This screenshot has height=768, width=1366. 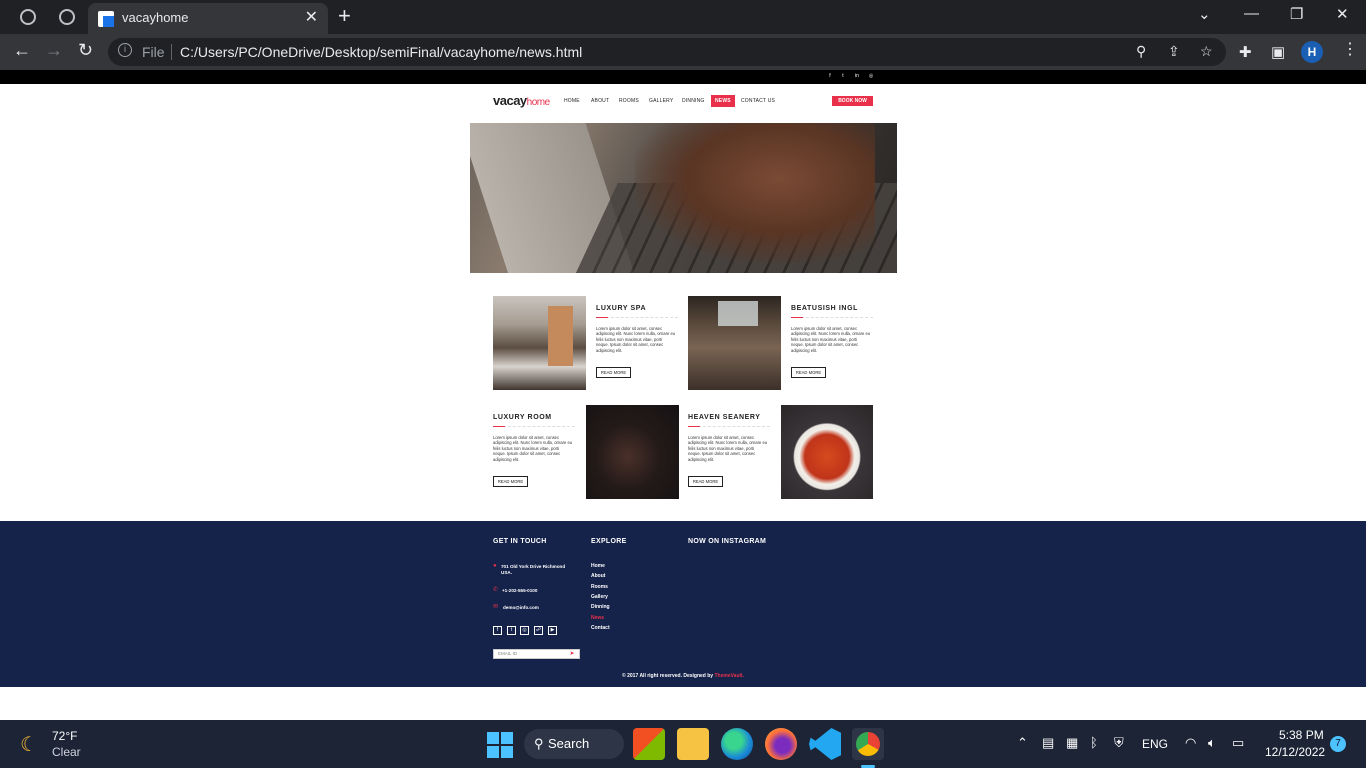 What do you see at coordinates (737, 744) in the screenshot?
I see `edge-icon` at bounding box center [737, 744].